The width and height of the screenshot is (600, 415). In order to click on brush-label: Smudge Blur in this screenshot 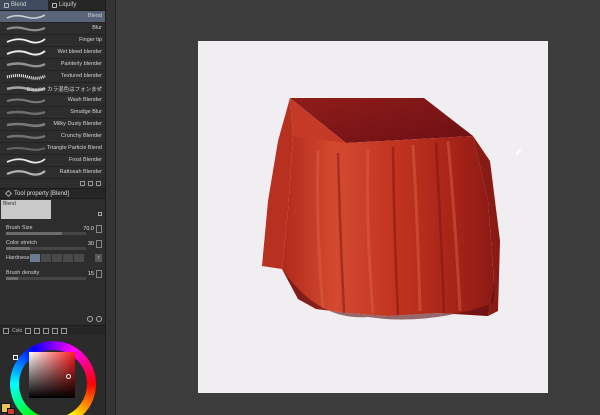, I will do `click(86, 112)`.